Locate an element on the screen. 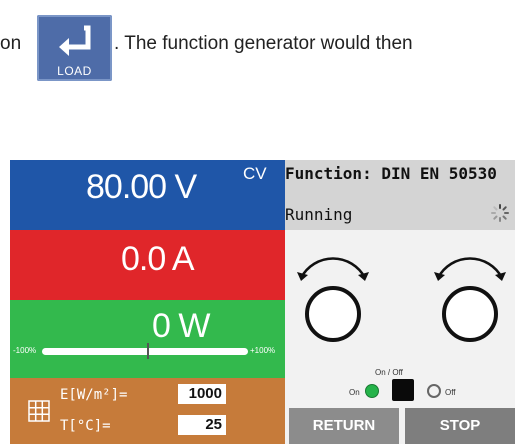 This screenshot has width=524, height=444. rotary-knob-right is located at coordinates (470, 298).